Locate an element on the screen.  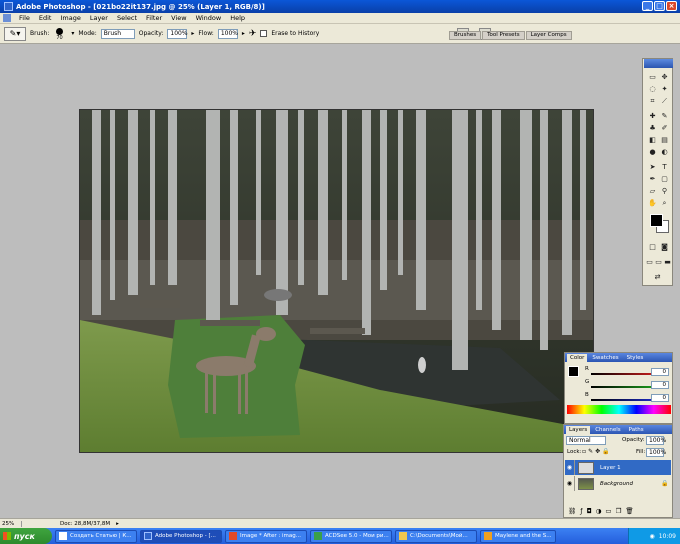
minimize-button: _ is located at coordinates (647, 6).